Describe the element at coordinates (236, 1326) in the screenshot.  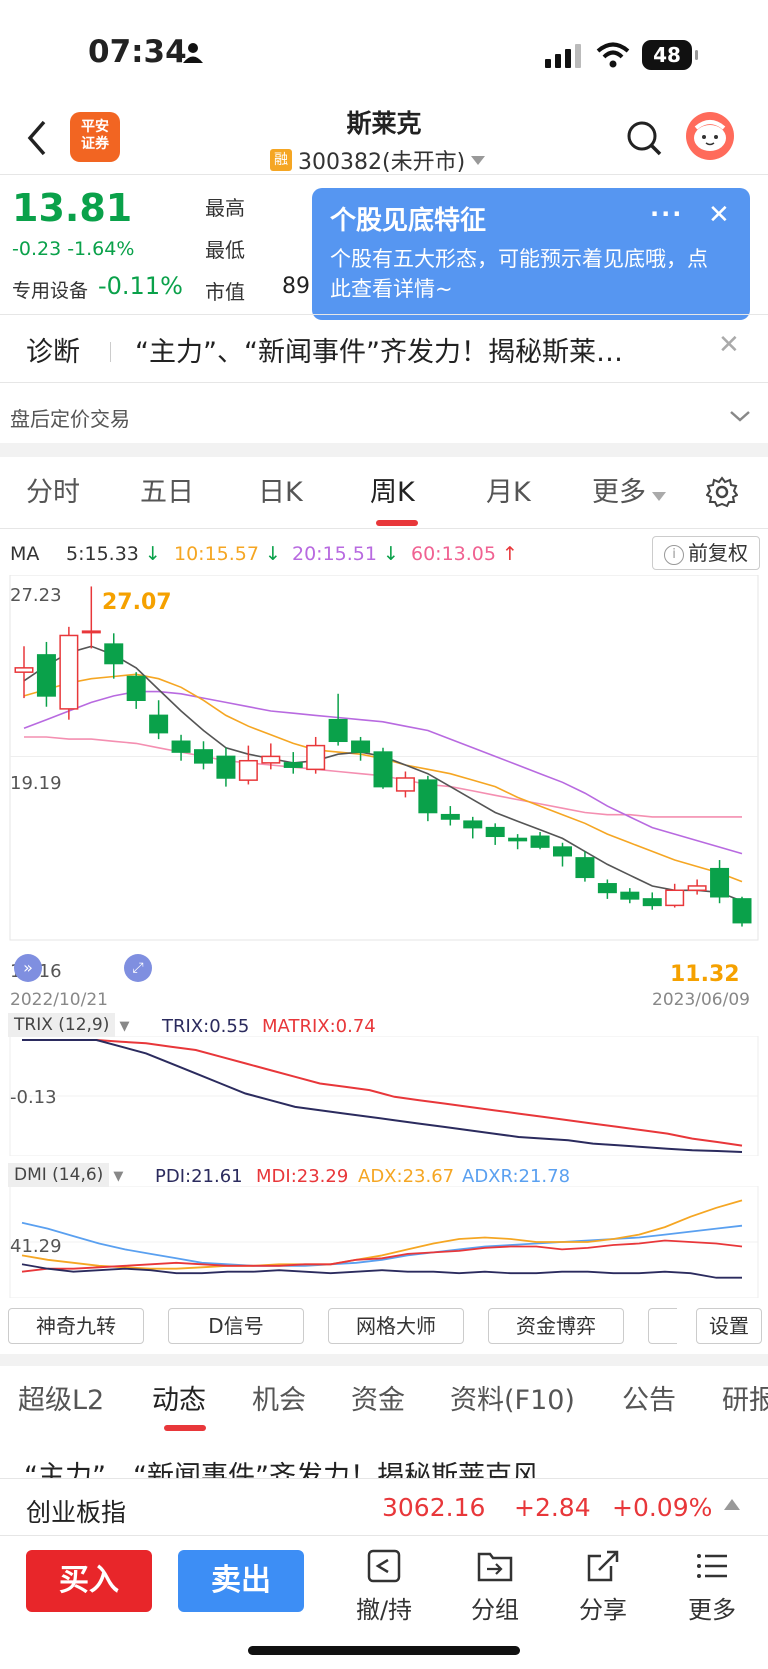
I see `tool-d-signal: D信号` at that location.